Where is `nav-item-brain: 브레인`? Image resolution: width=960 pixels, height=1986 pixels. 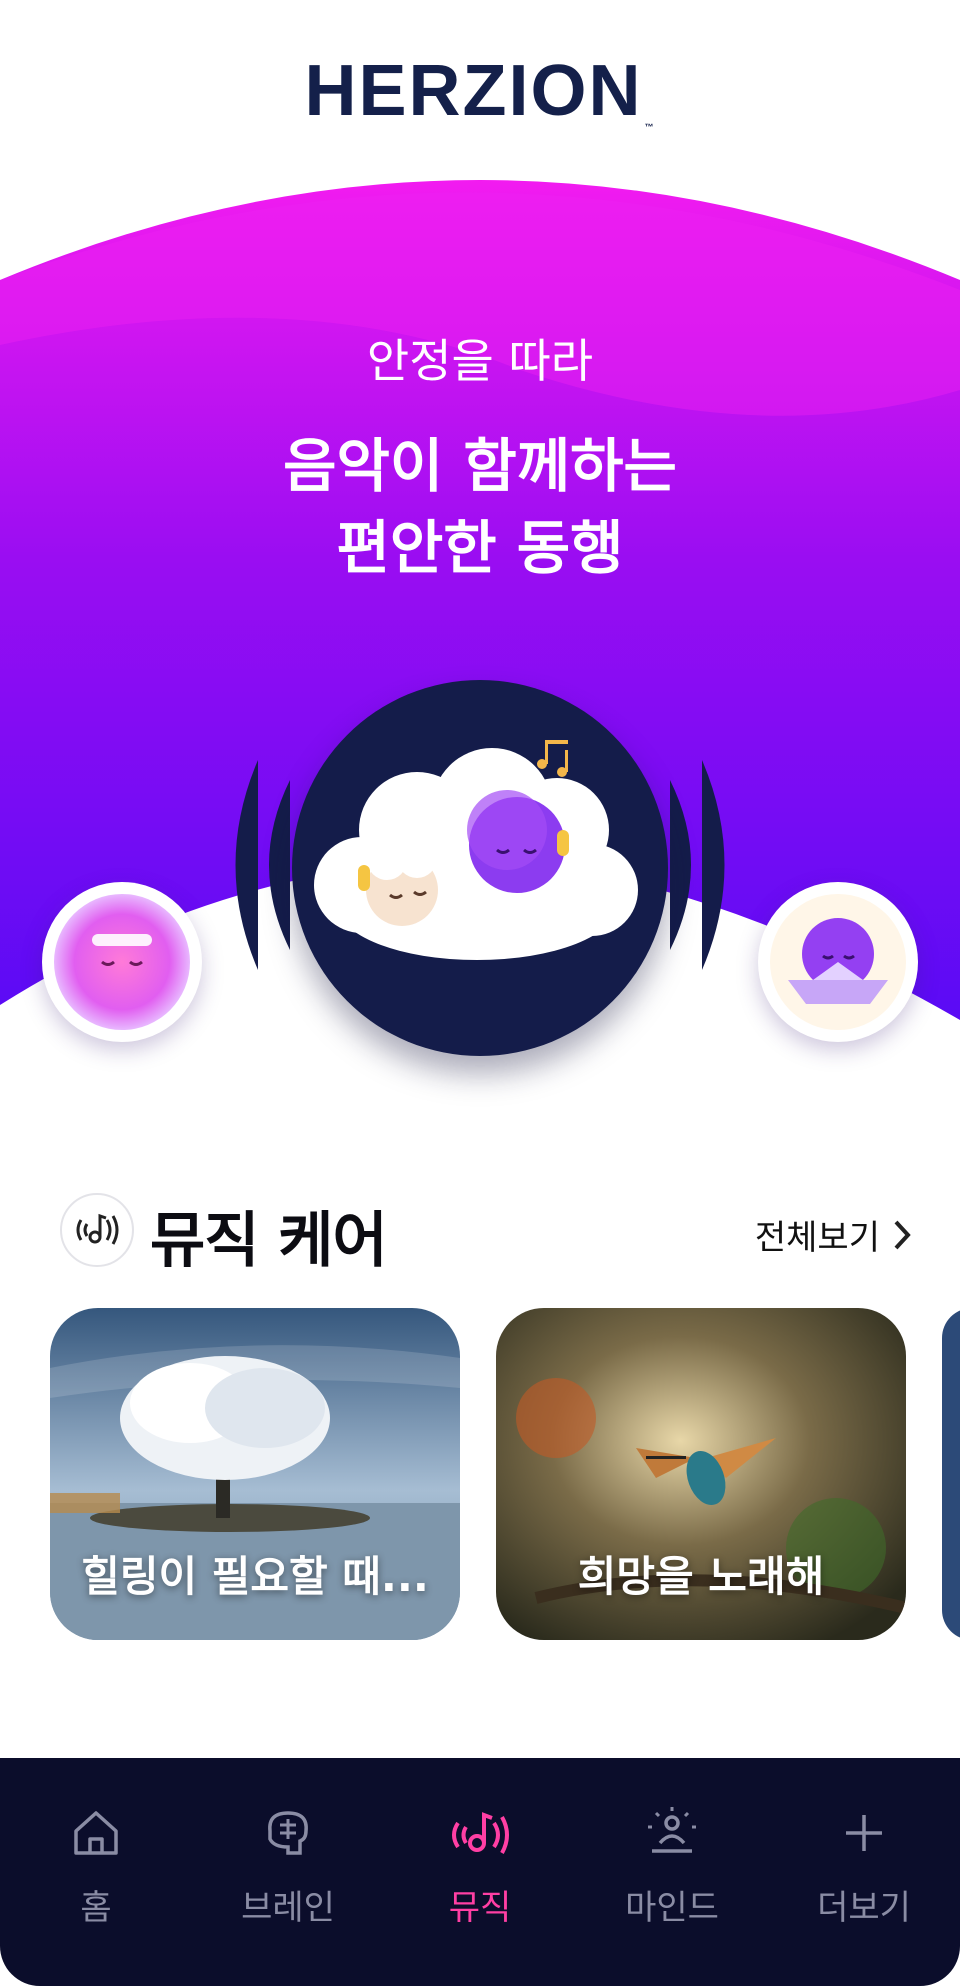 nav-item-brain: 브레인 is located at coordinates (288, 1863).